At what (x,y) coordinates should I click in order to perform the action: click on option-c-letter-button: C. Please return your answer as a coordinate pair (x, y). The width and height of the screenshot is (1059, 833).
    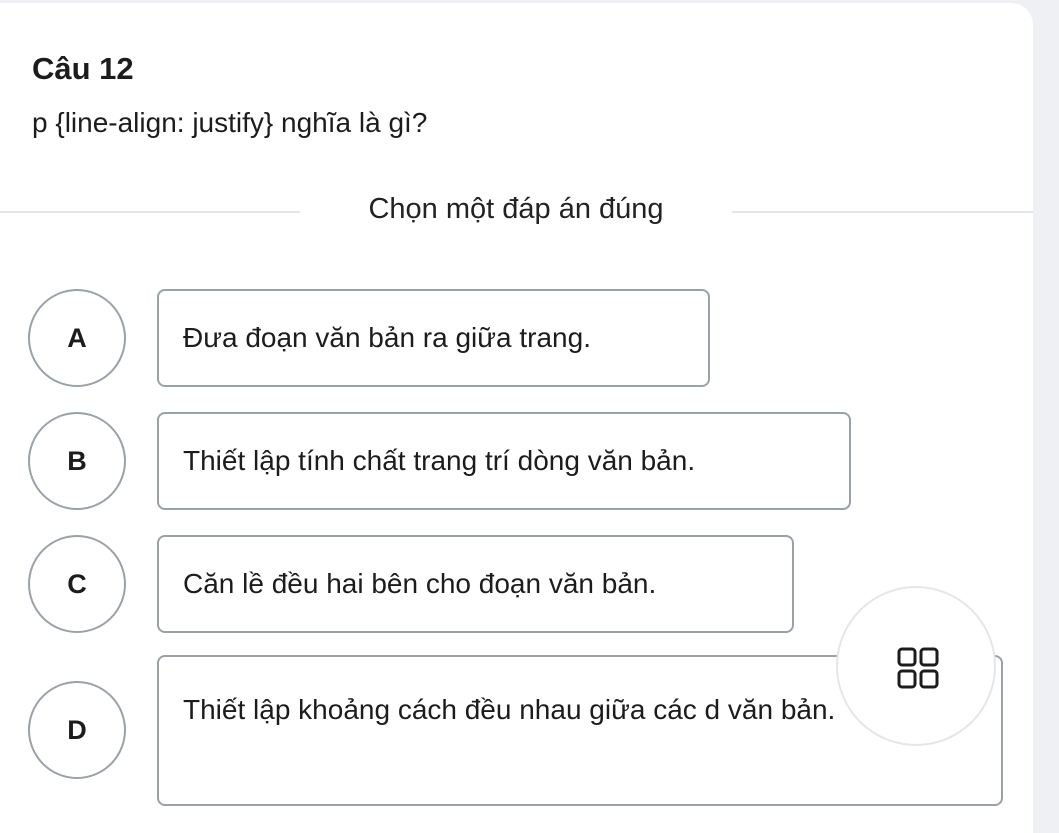
    Looking at the image, I should click on (77, 584).